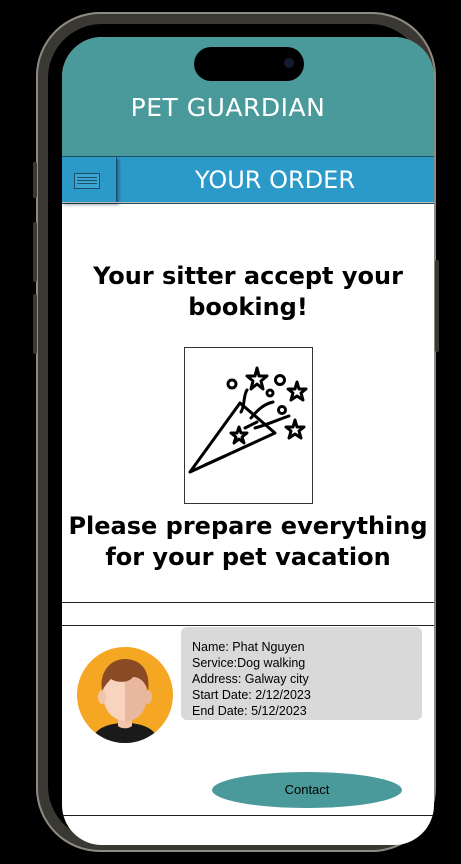 The image size is (461, 864). What do you see at coordinates (228, 107) in the screenshot?
I see `app-title: PET GUARDIAN` at bounding box center [228, 107].